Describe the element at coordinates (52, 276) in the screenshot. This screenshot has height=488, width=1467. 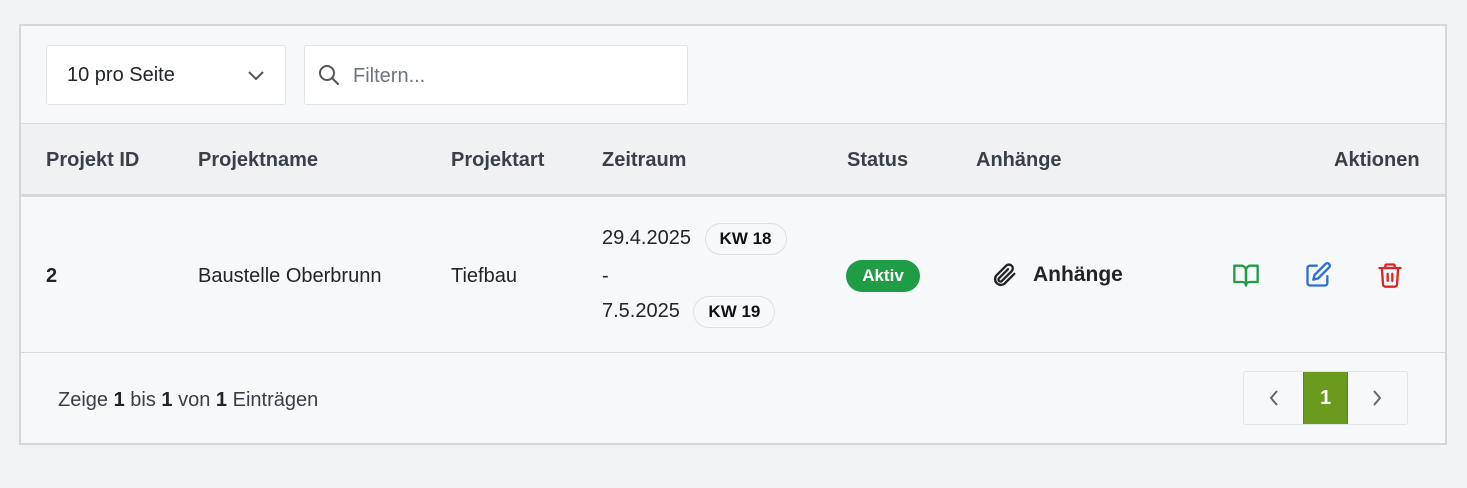
I see `project-id: 2` at that location.